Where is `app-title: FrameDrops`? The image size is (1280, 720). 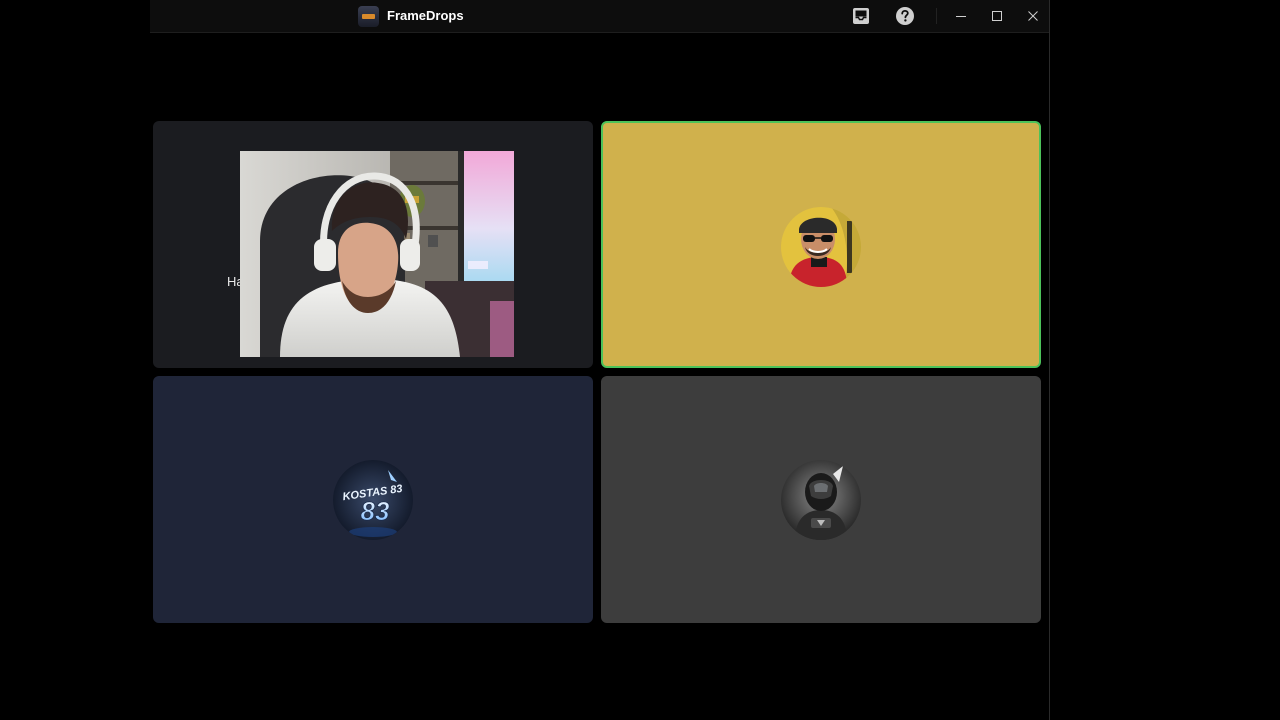 app-title: FrameDrops is located at coordinates (425, 15).